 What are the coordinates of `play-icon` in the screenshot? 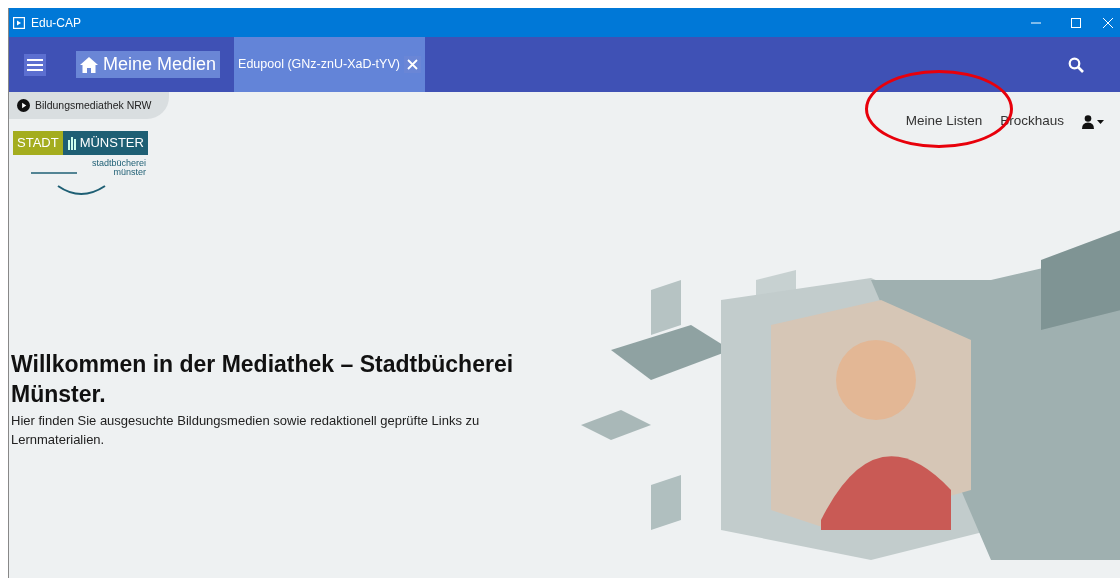 It's located at (23, 105).